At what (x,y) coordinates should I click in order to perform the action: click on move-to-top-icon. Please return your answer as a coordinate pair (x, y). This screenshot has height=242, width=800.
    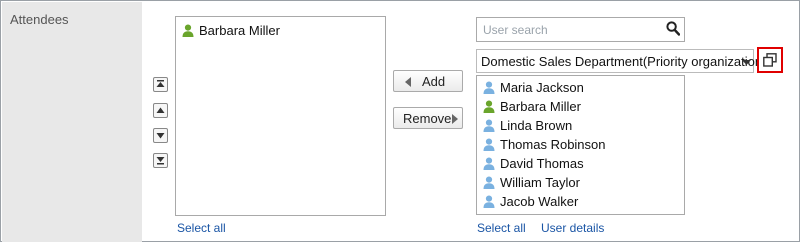
    Looking at the image, I should click on (160, 83).